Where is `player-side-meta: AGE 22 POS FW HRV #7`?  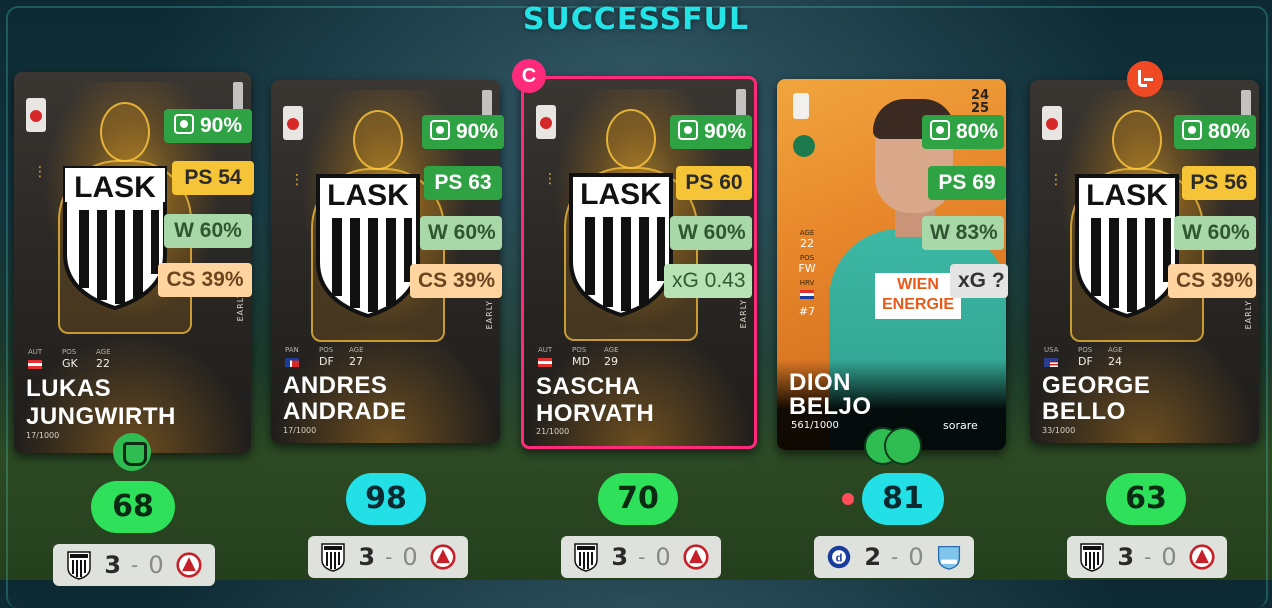 player-side-meta: AGE 22 POS FW HRV #7 is located at coordinates (807, 273).